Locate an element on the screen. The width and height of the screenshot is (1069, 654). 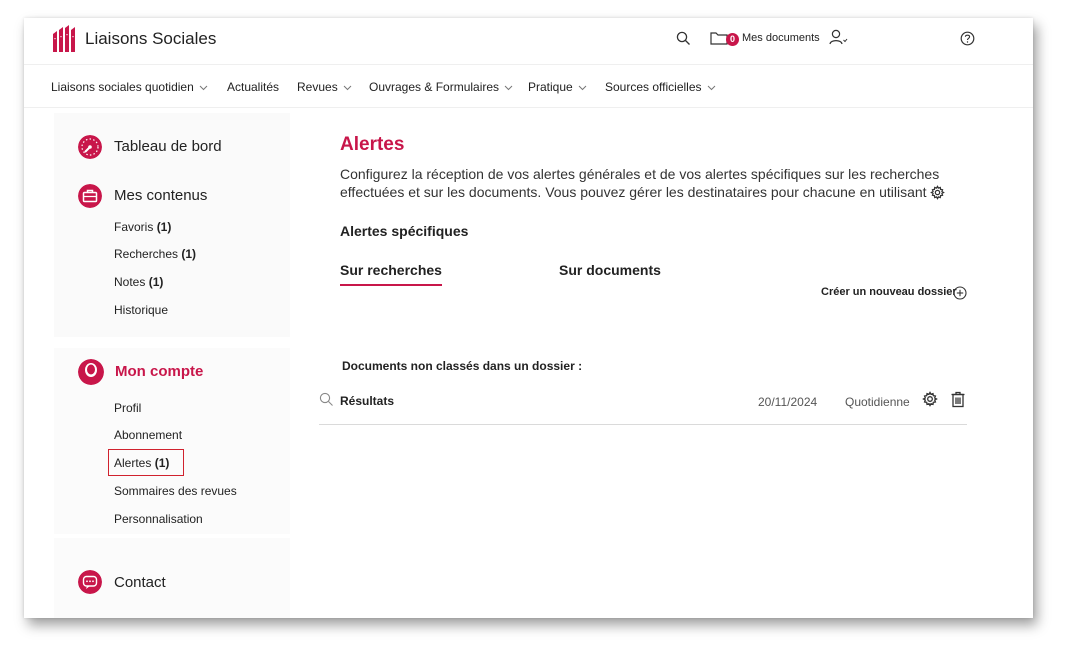
nav-ouvrages-formulaires: Ouvrages & Formulaires is located at coordinates (441, 87).